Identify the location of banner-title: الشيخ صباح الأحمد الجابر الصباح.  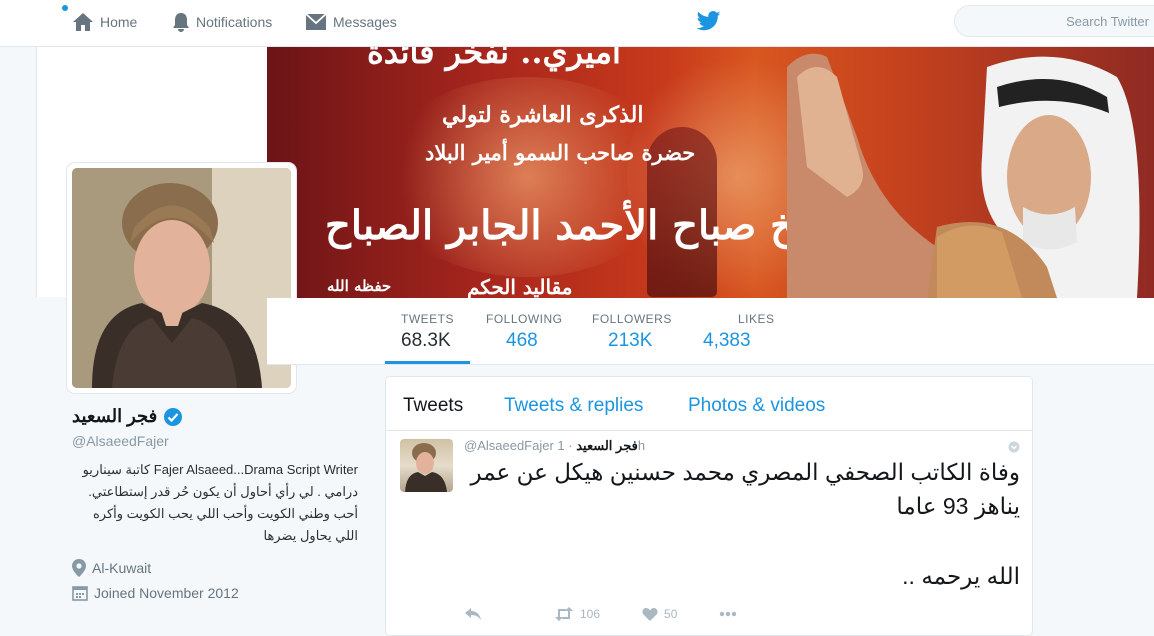
(596, 225).